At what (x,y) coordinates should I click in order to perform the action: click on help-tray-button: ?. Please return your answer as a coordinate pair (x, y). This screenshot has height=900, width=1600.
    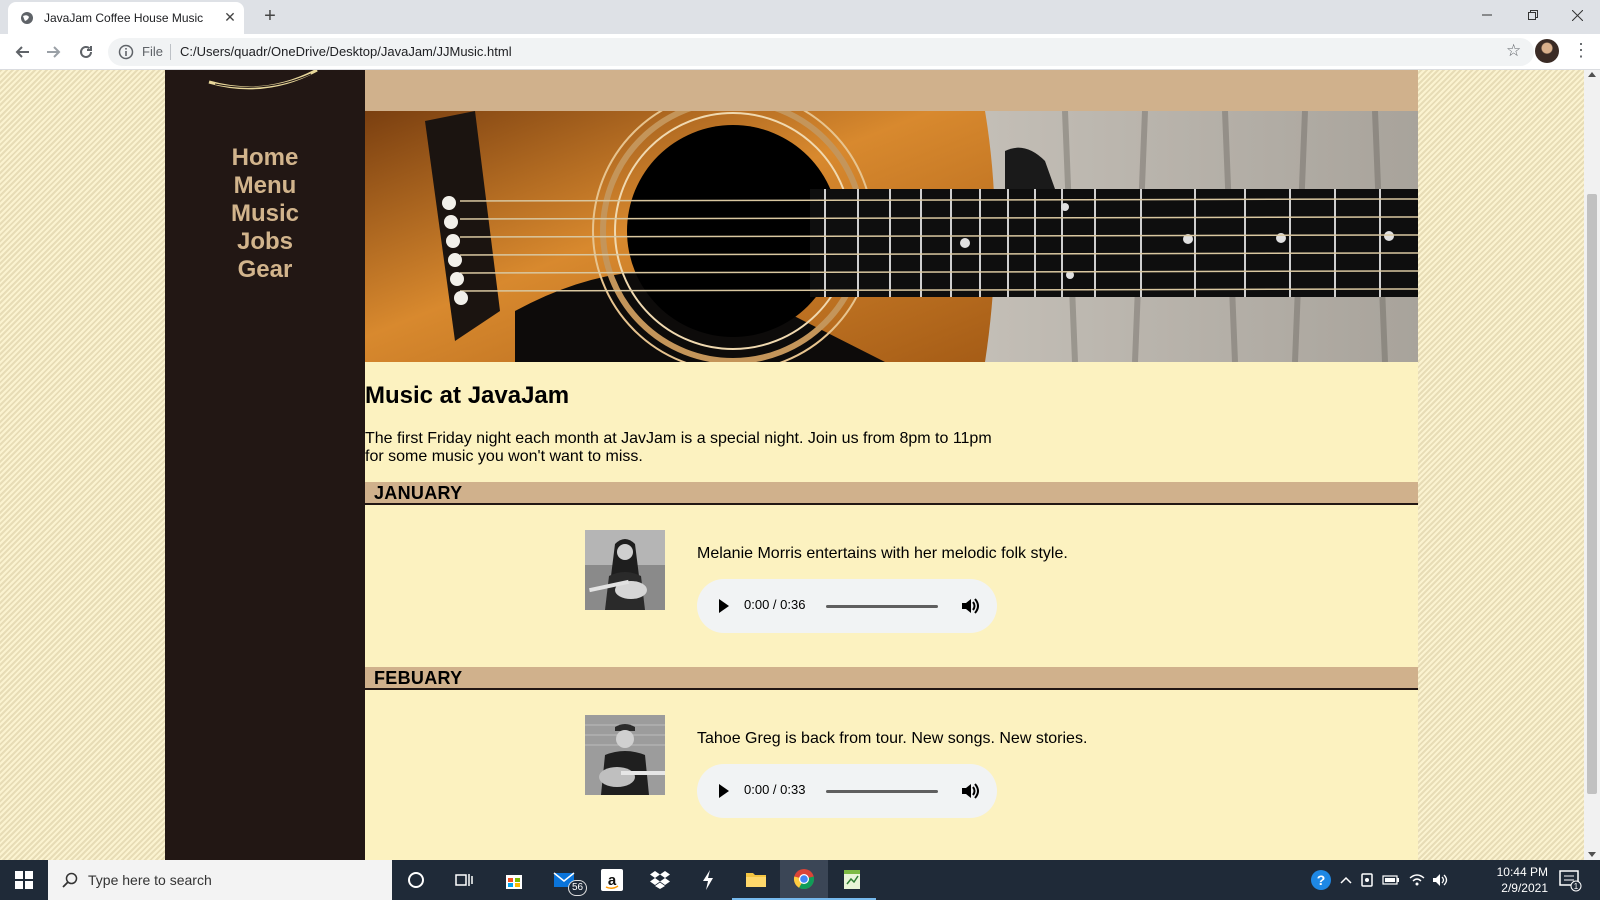
    Looking at the image, I should click on (1321, 880).